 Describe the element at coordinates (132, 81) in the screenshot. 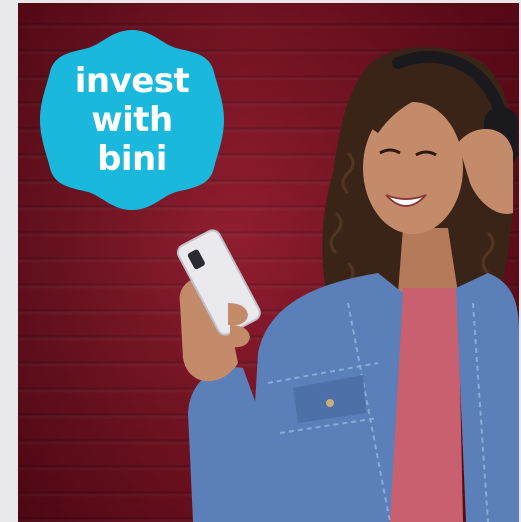

I see `badge-line-1: invest` at that location.